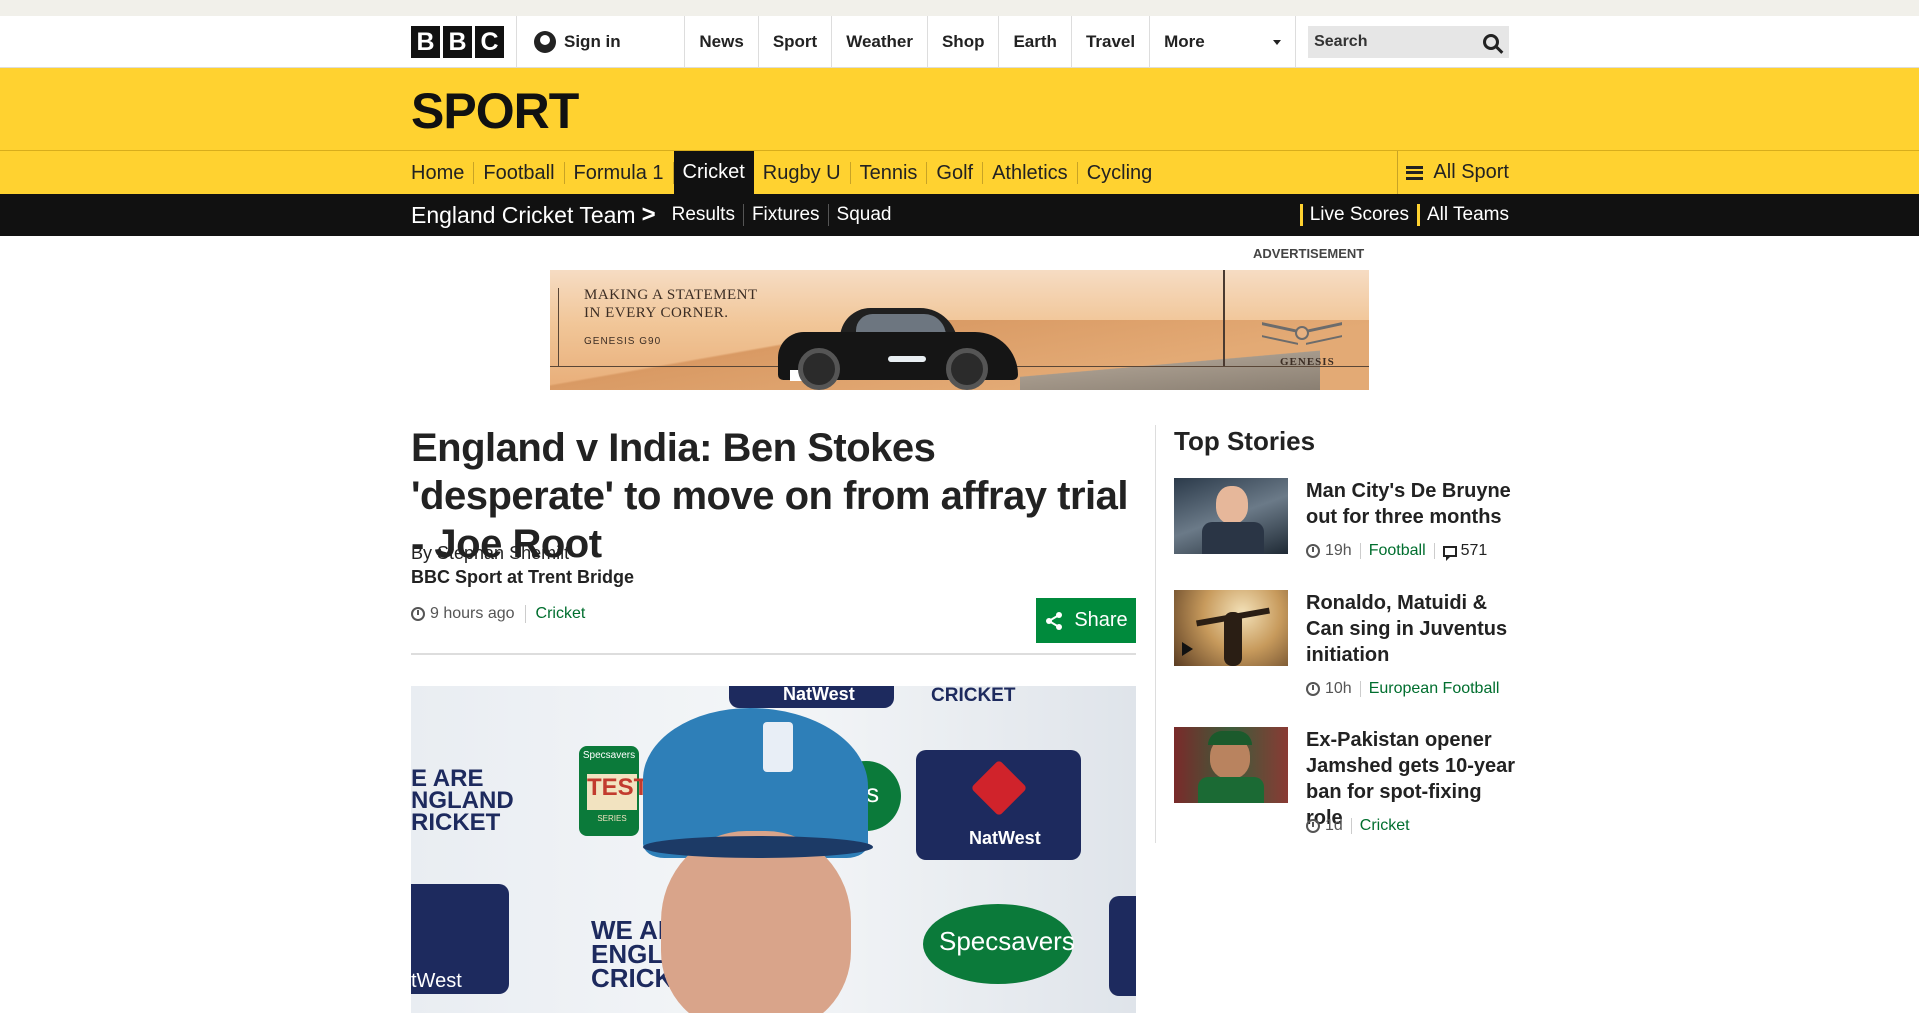 This screenshot has height=1013, width=1919. What do you see at coordinates (1030, 172) in the screenshot?
I see `sport-nav-athletics: Athletics` at bounding box center [1030, 172].